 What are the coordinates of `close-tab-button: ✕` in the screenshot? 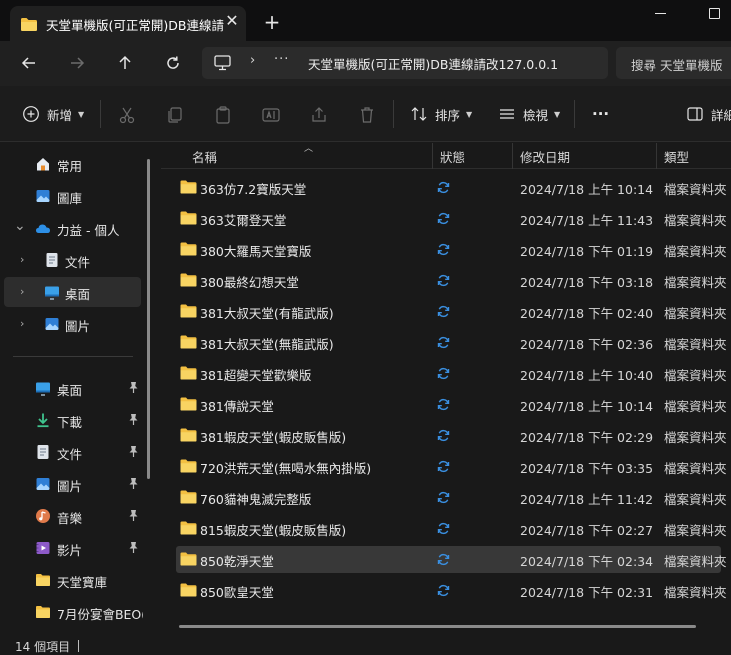 It's located at (232, 21).